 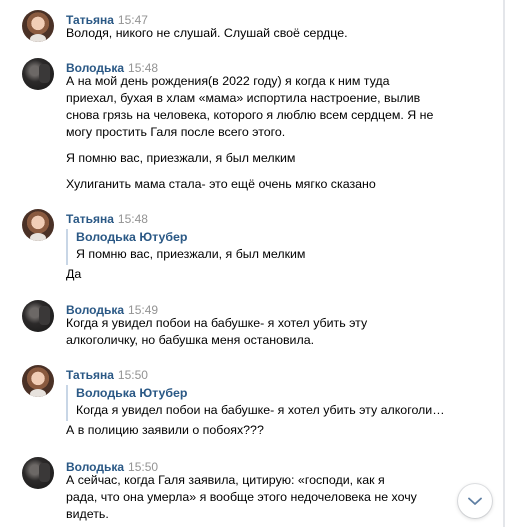 I want to click on message-time: 15:50, so click(x=133, y=375).